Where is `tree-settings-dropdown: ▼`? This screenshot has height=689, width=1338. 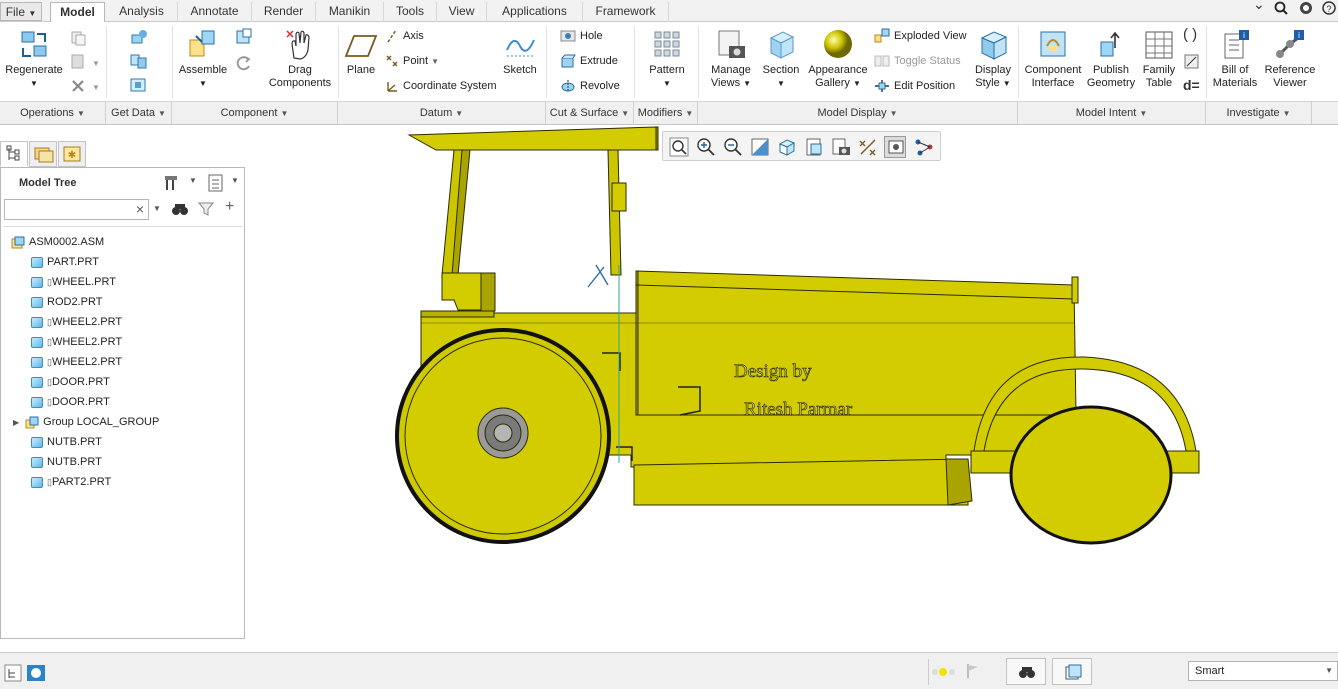
tree-settings-dropdown: ▼ is located at coordinates (193, 180).